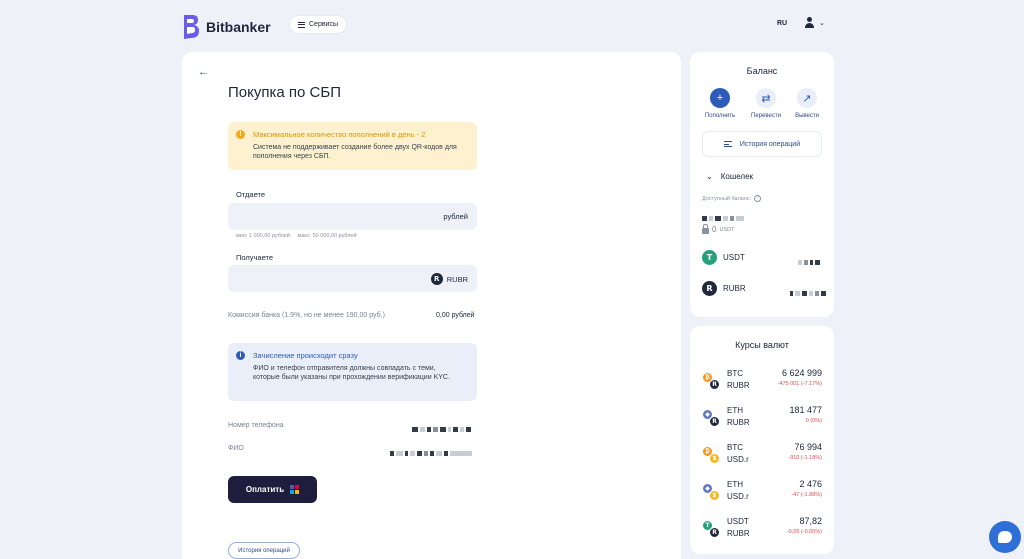 The height and width of the screenshot is (559, 1024). What do you see at coordinates (324, 24) in the screenshot?
I see `services-label: Сервисы` at bounding box center [324, 24].